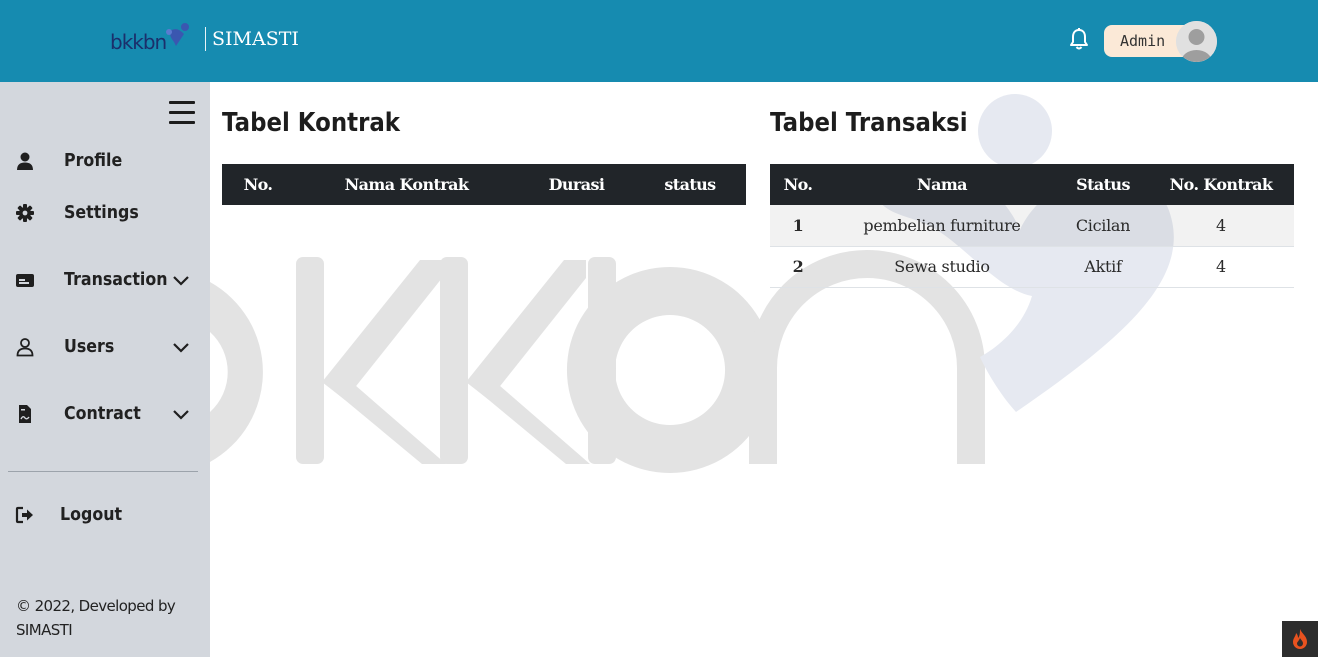 The image size is (1318, 657). What do you see at coordinates (102, 413) in the screenshot?
I see `sidebar-item-label: Contract` at bounding box center [102, 413].